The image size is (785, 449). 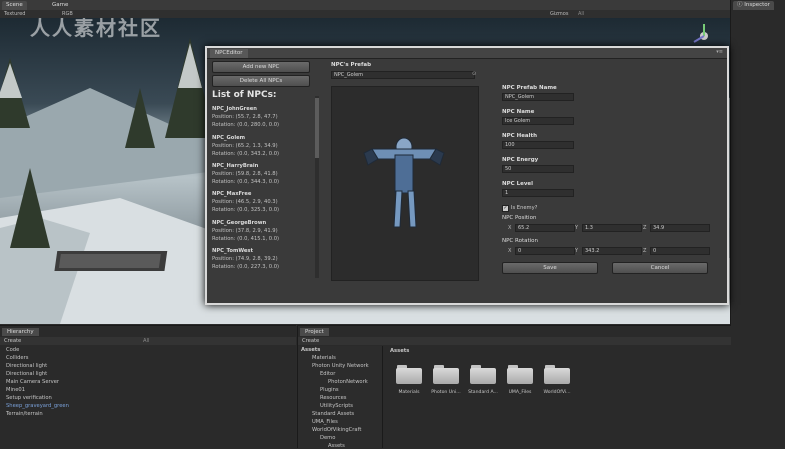 I want to click on tab-project: Project, so click(x=314, y=332).